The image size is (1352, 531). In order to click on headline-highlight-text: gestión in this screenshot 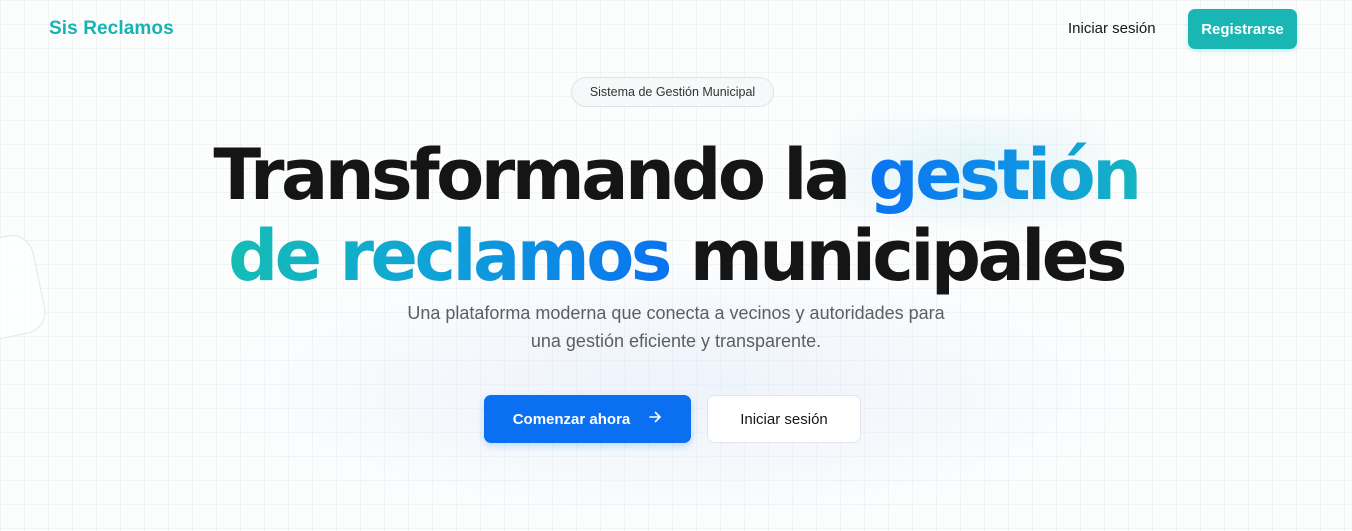, I will do `click(1005, 175)`.